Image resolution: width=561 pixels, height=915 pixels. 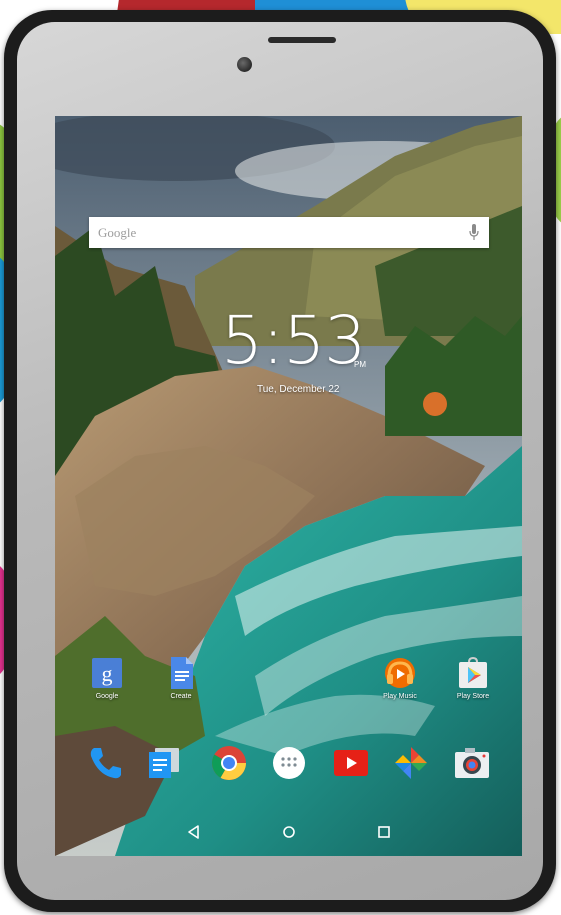 I want to click on shortcut-play-music: Play Music, so click(x=400, y=678).